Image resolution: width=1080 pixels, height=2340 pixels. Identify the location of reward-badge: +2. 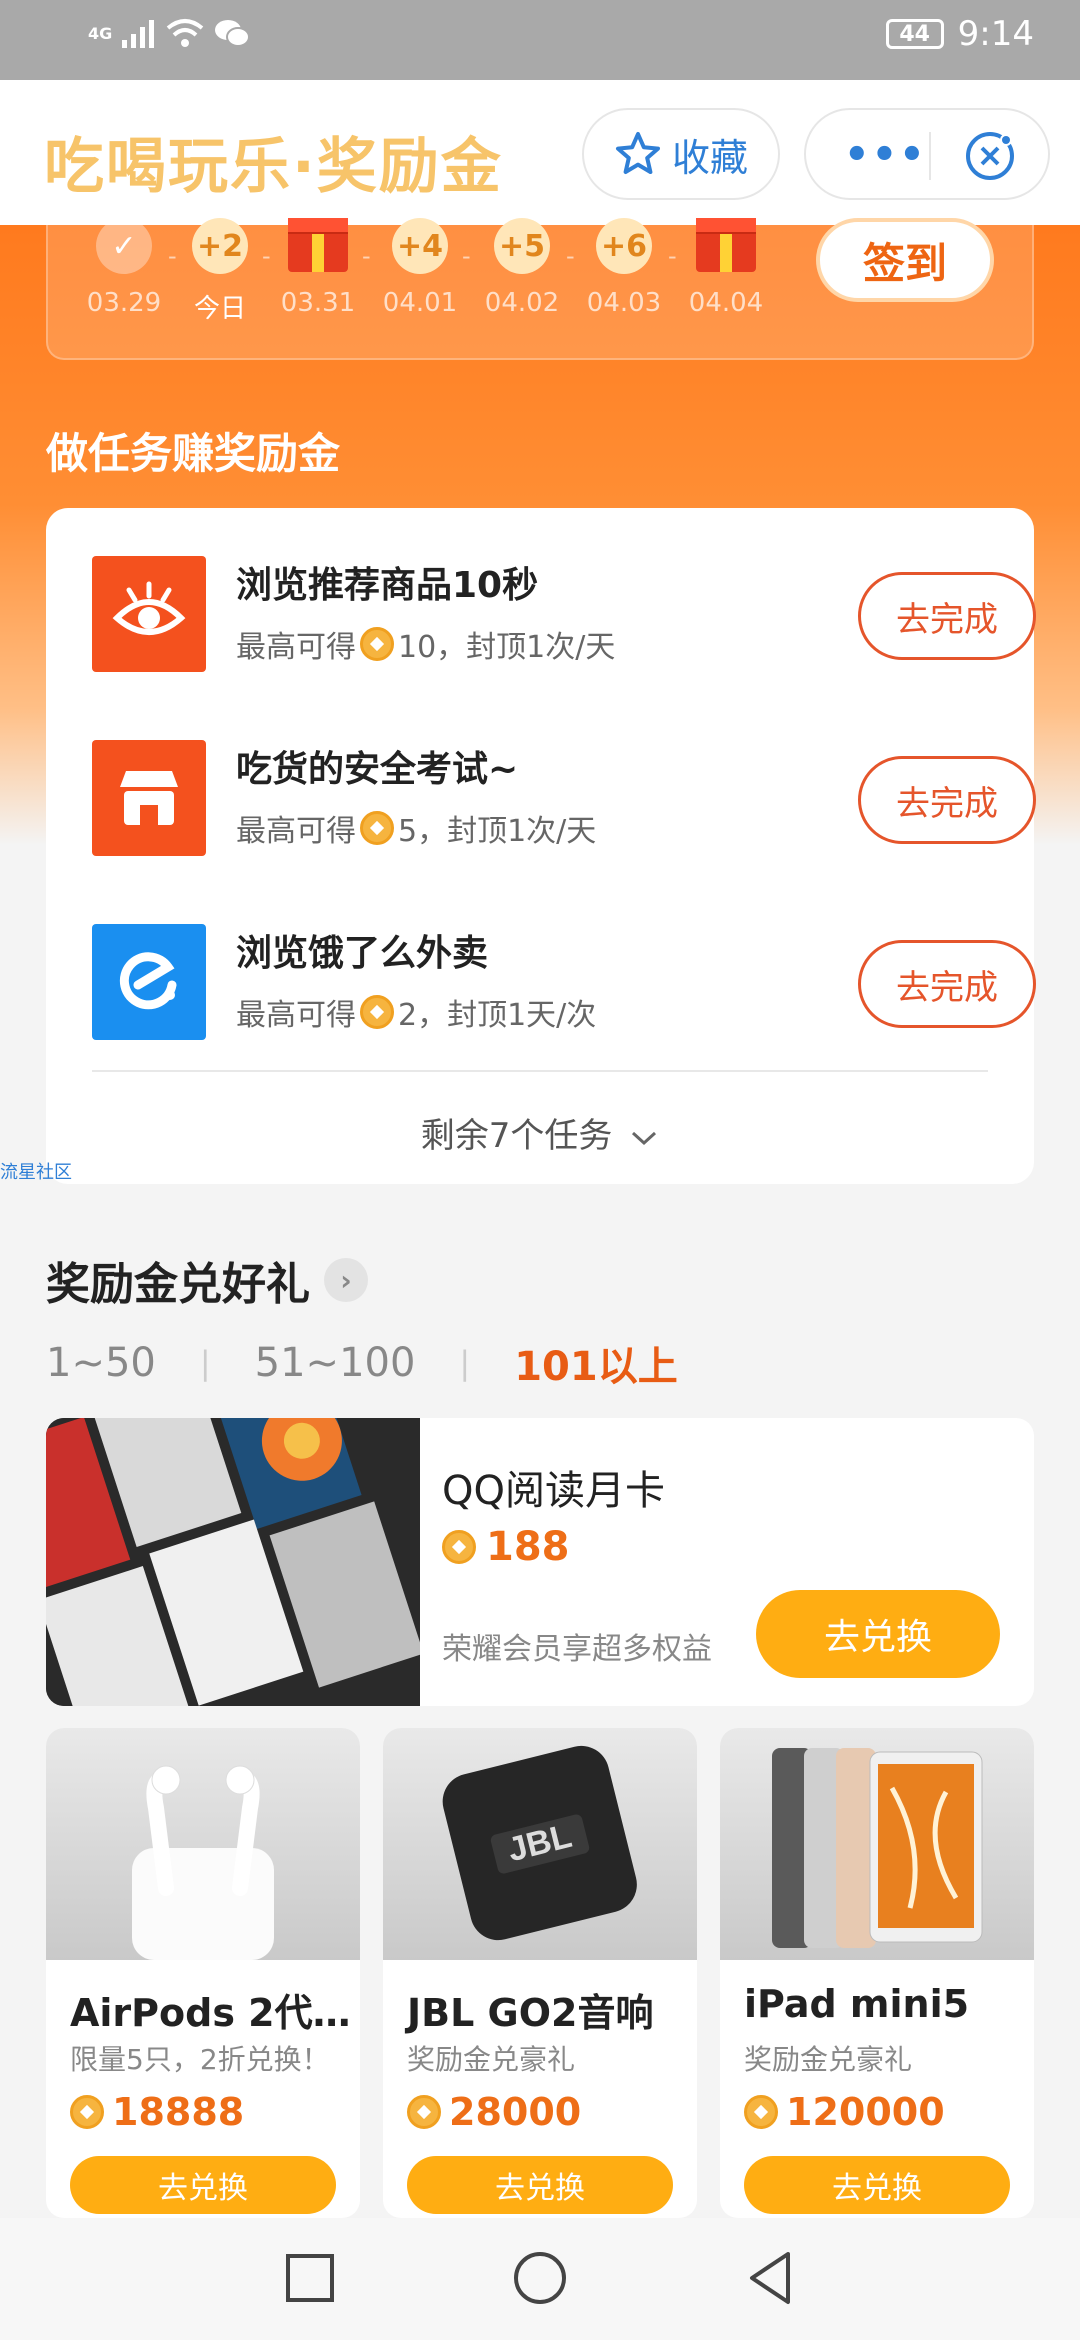
(220, 246).